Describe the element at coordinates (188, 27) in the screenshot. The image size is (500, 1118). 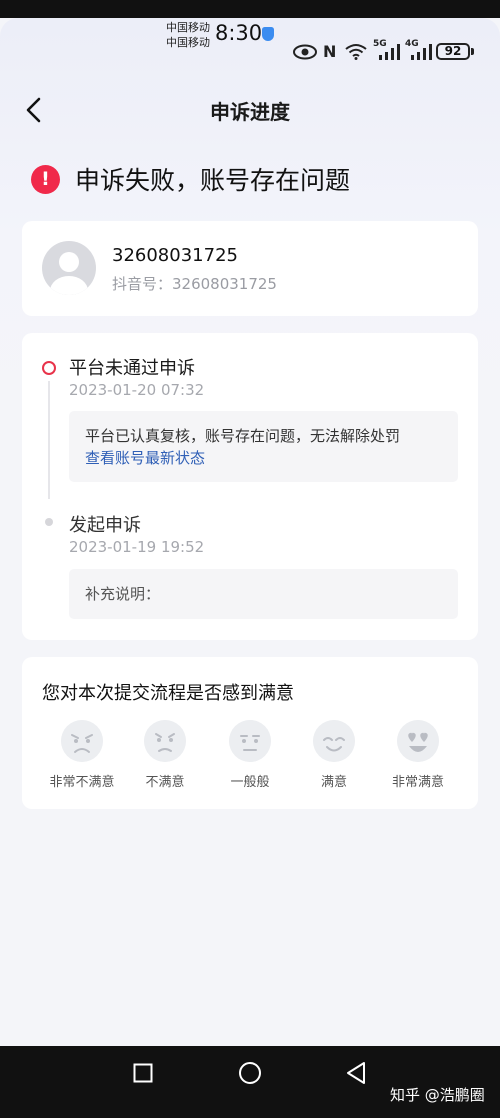
I see `carrier-line-1: 中国移动` at that location.